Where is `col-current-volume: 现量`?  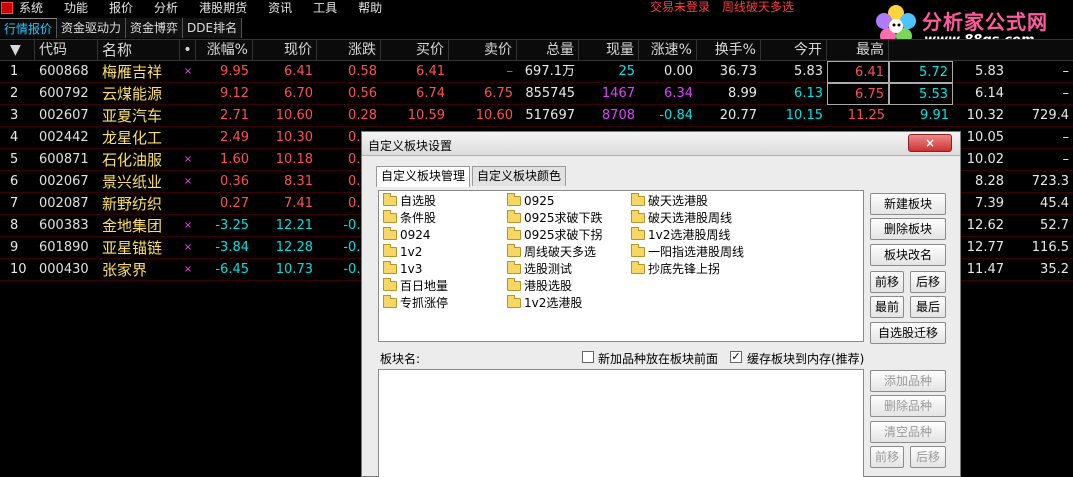 col-current-volume: 现量 is located at coordinates (609, 50).